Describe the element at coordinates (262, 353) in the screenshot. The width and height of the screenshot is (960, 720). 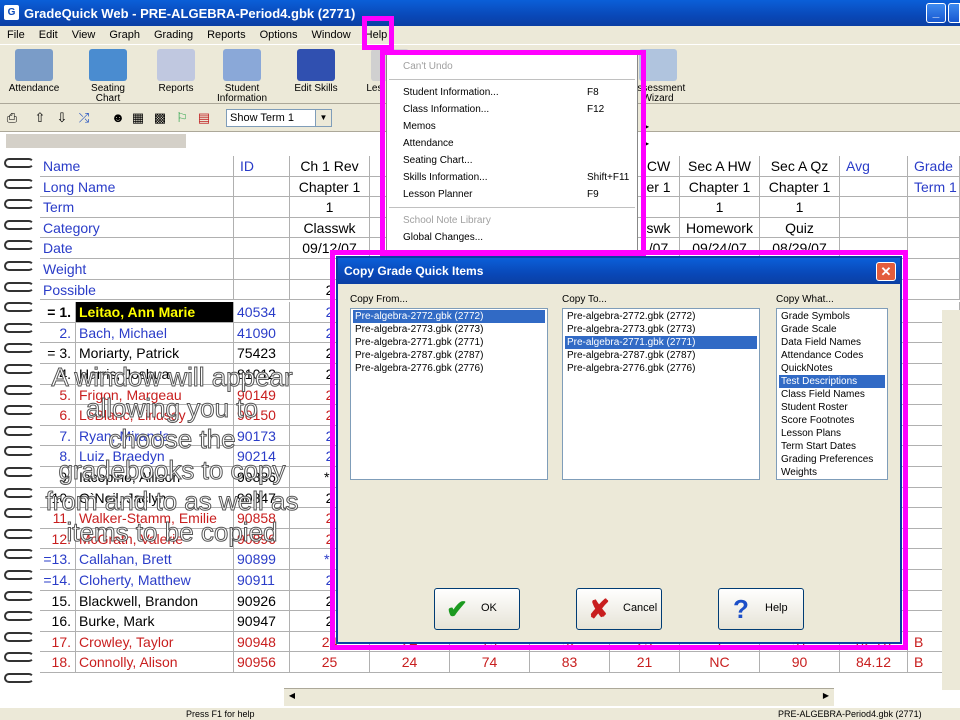
I see `student-id: 75423` at that location.